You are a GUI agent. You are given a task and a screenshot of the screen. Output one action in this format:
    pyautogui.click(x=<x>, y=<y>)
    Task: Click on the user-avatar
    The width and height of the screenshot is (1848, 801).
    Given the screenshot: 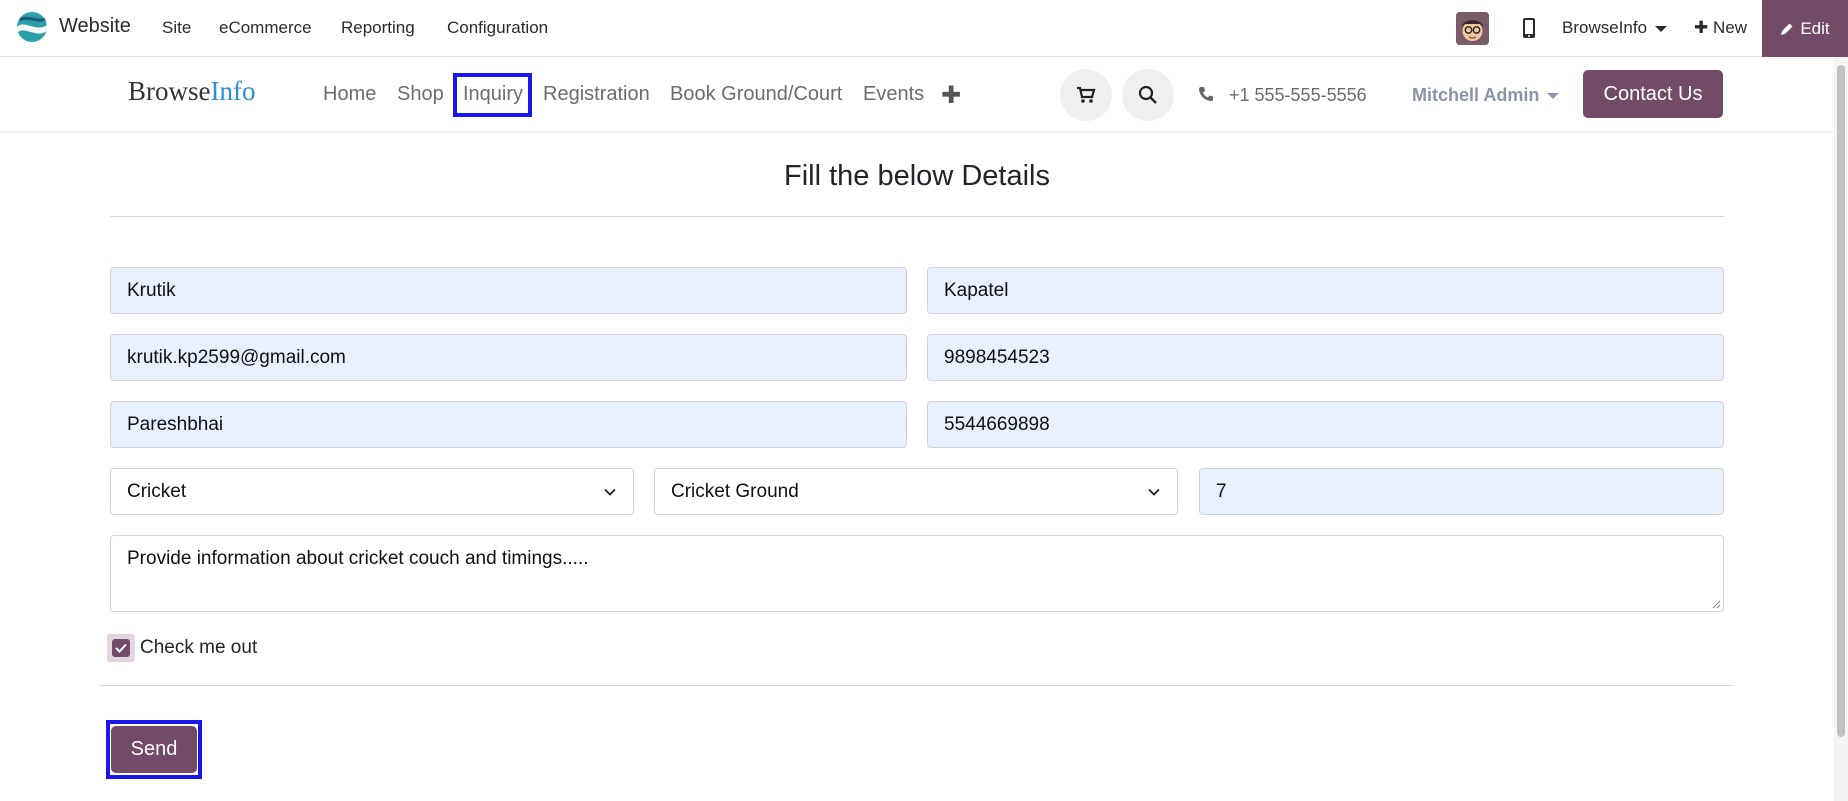 What is the action you would take?
    pyautogui.click(x=1472, y=28)
    